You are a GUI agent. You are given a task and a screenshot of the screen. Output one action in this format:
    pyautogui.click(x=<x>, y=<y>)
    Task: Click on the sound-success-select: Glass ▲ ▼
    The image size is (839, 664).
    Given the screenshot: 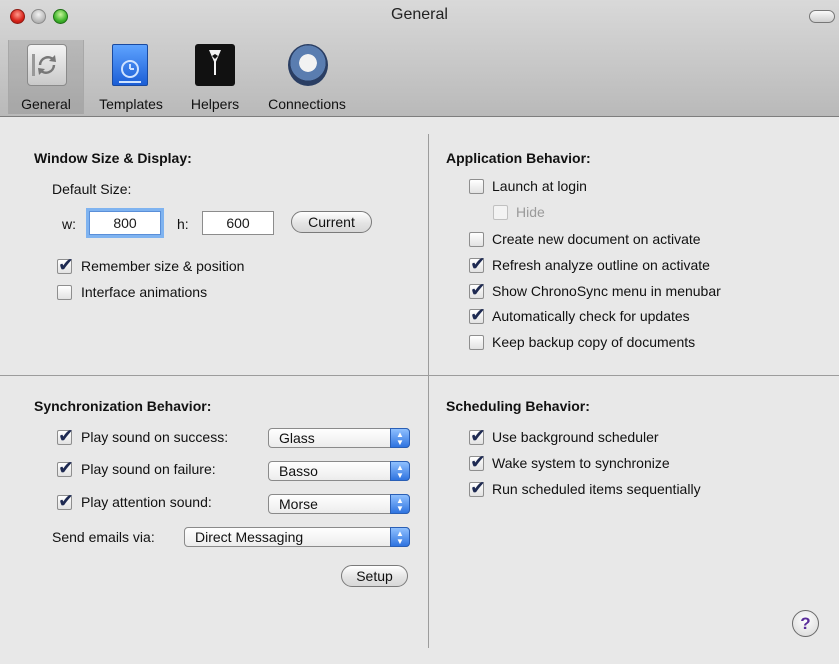 What is the action you would take?
    pyautogui.click(x=339, y=438)
    